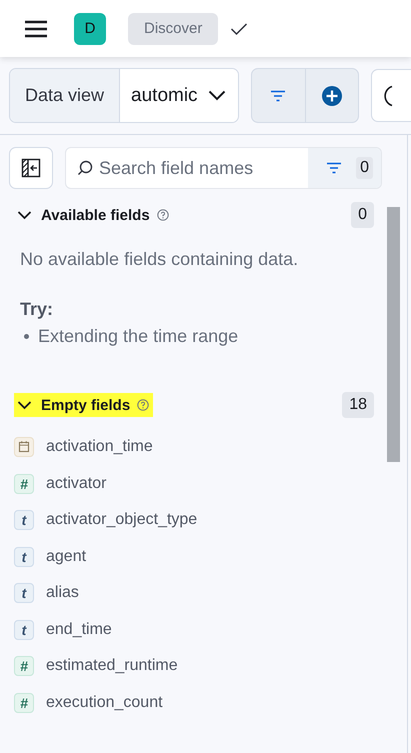 This screenshot has width=411, height=753. I want to click on breadcrumb: Discover, so click(173, 28).